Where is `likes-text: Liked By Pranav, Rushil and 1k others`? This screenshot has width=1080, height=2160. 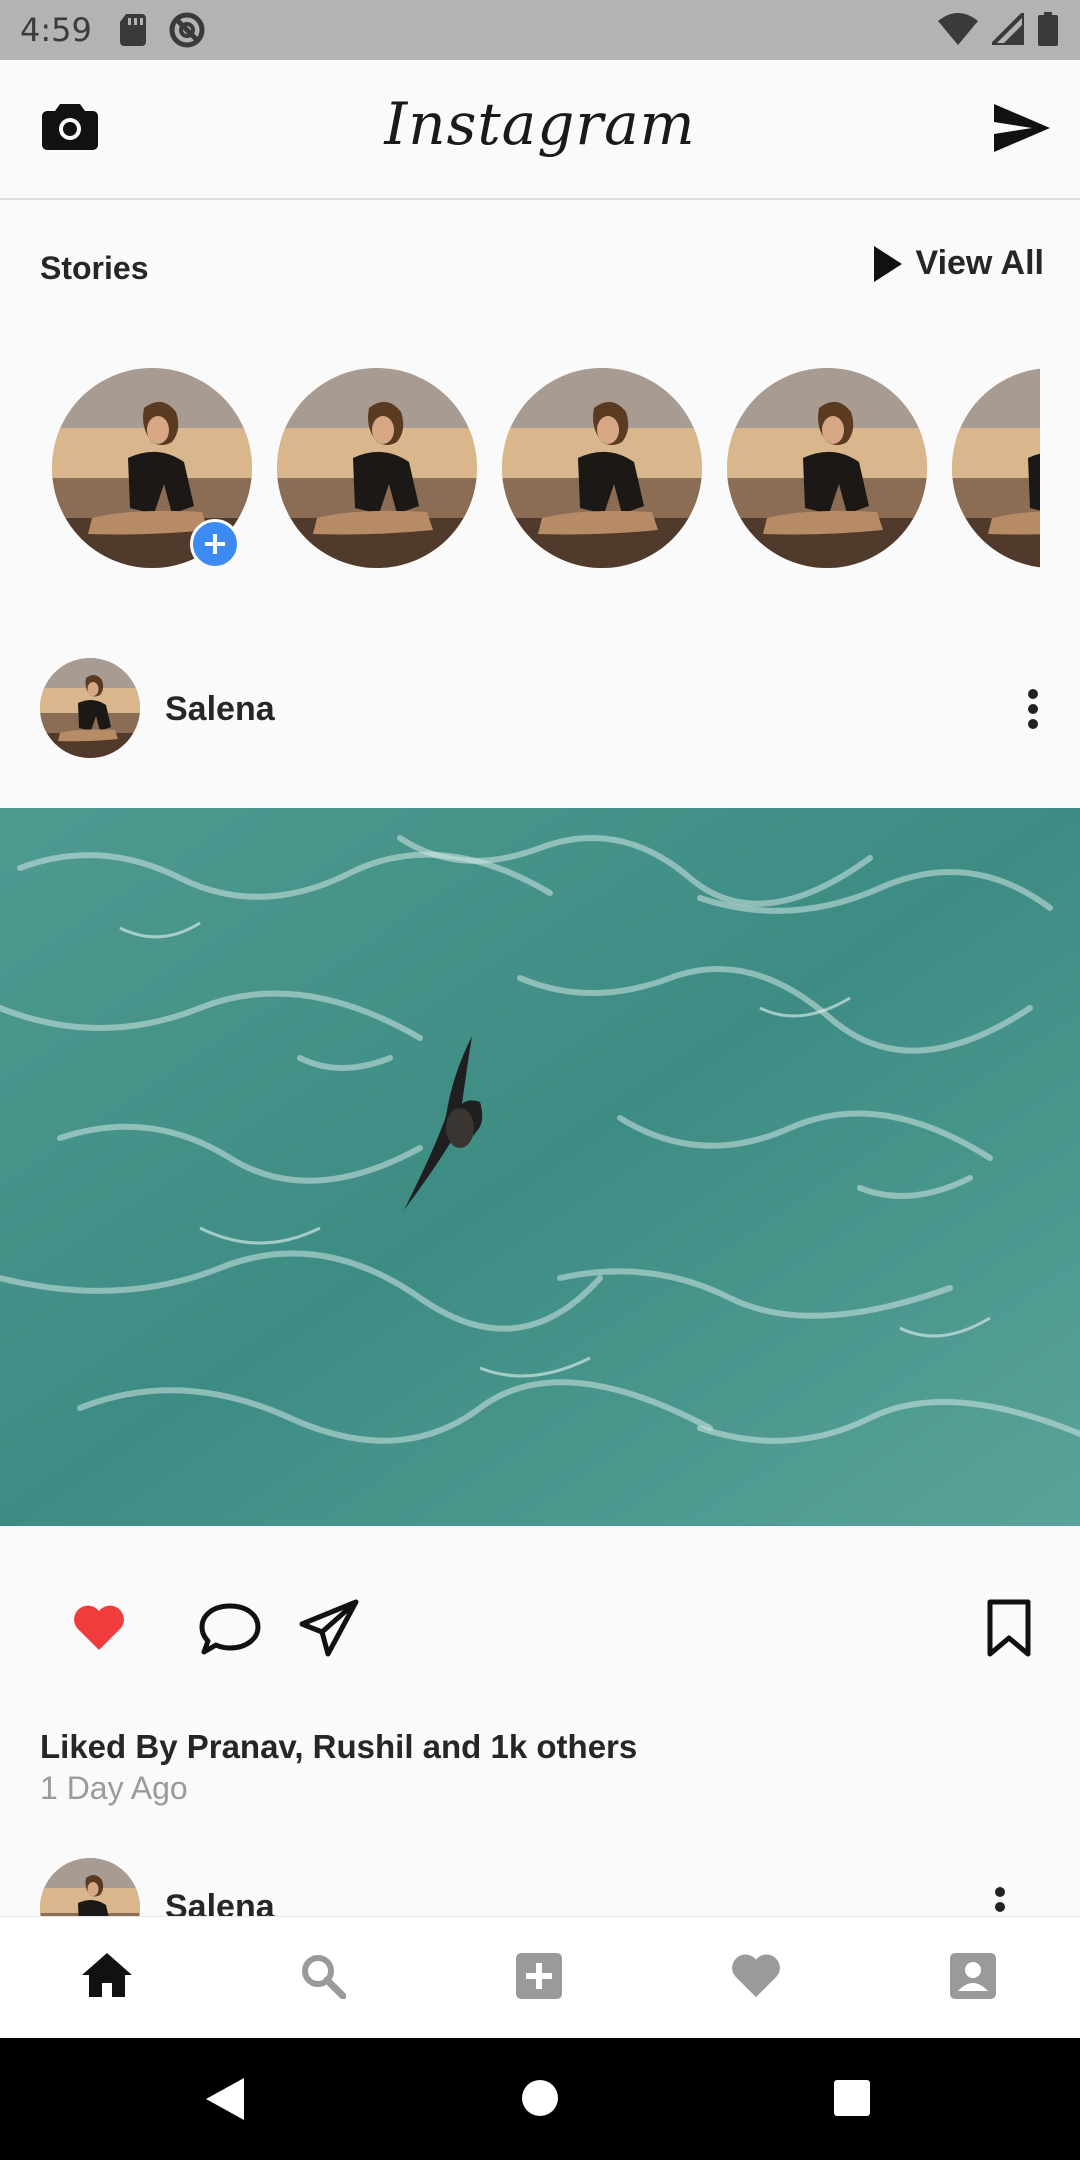 likes-text: Liked By Pranav, Rushil and 1k others is located at coordinates (338, 1747).